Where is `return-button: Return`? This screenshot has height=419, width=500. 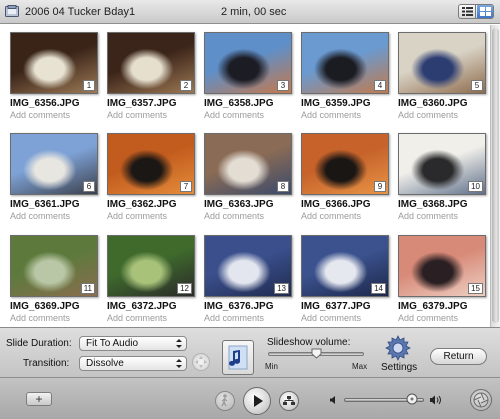
return-button: Return is located at coordinates (458, 356).